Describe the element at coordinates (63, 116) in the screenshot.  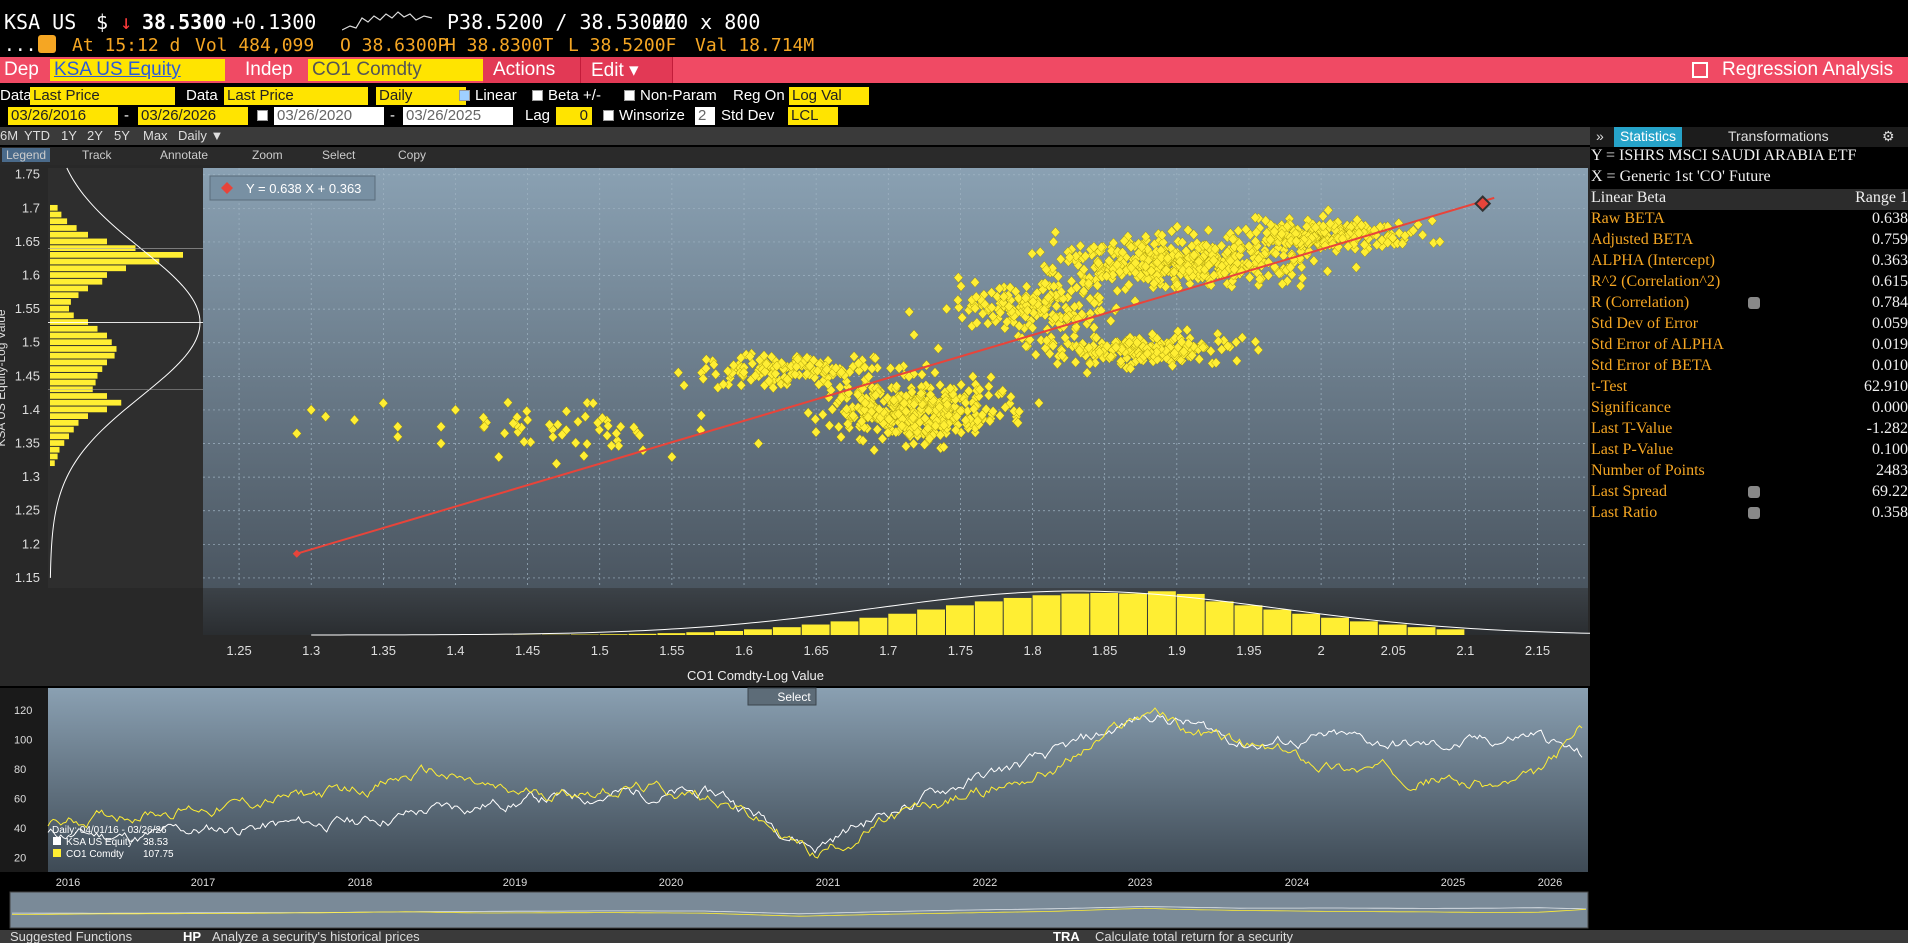
I see `start-date-1: 03/26/2016` at that location.